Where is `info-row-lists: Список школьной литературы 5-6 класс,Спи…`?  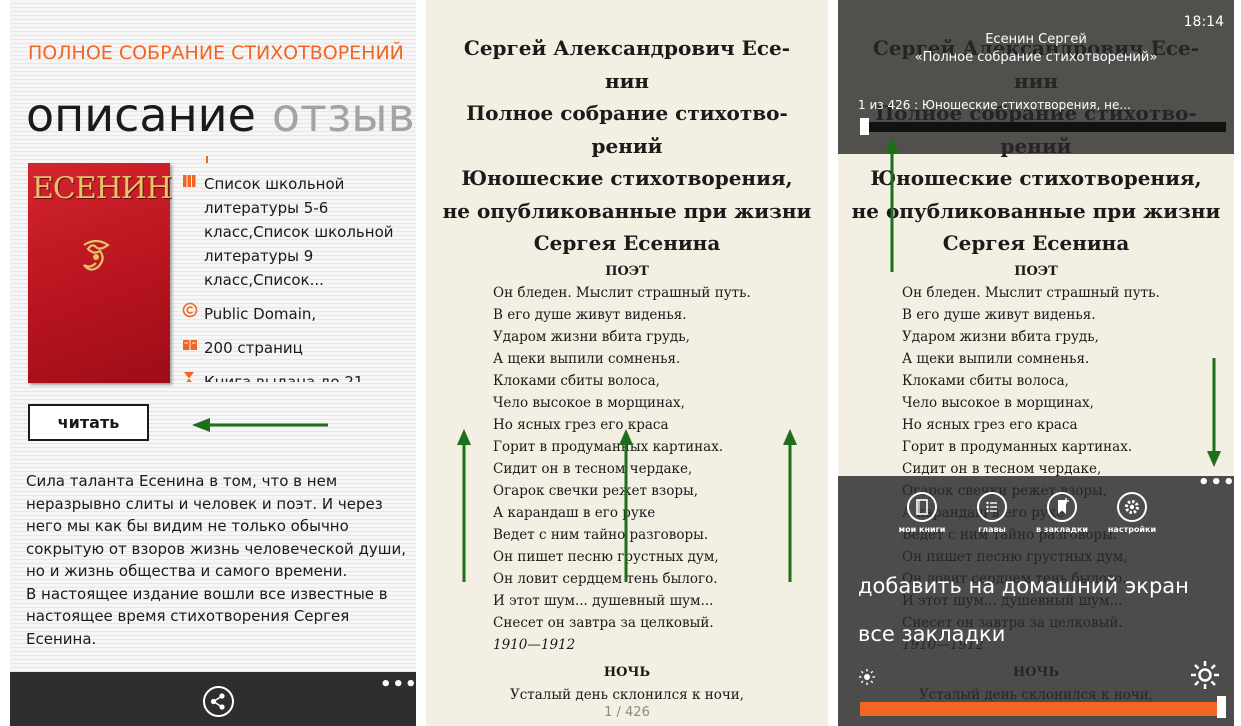 info-row-lists: Список школьной литературы 5-6 класс,Спи… is located at coordinates (297, 232).